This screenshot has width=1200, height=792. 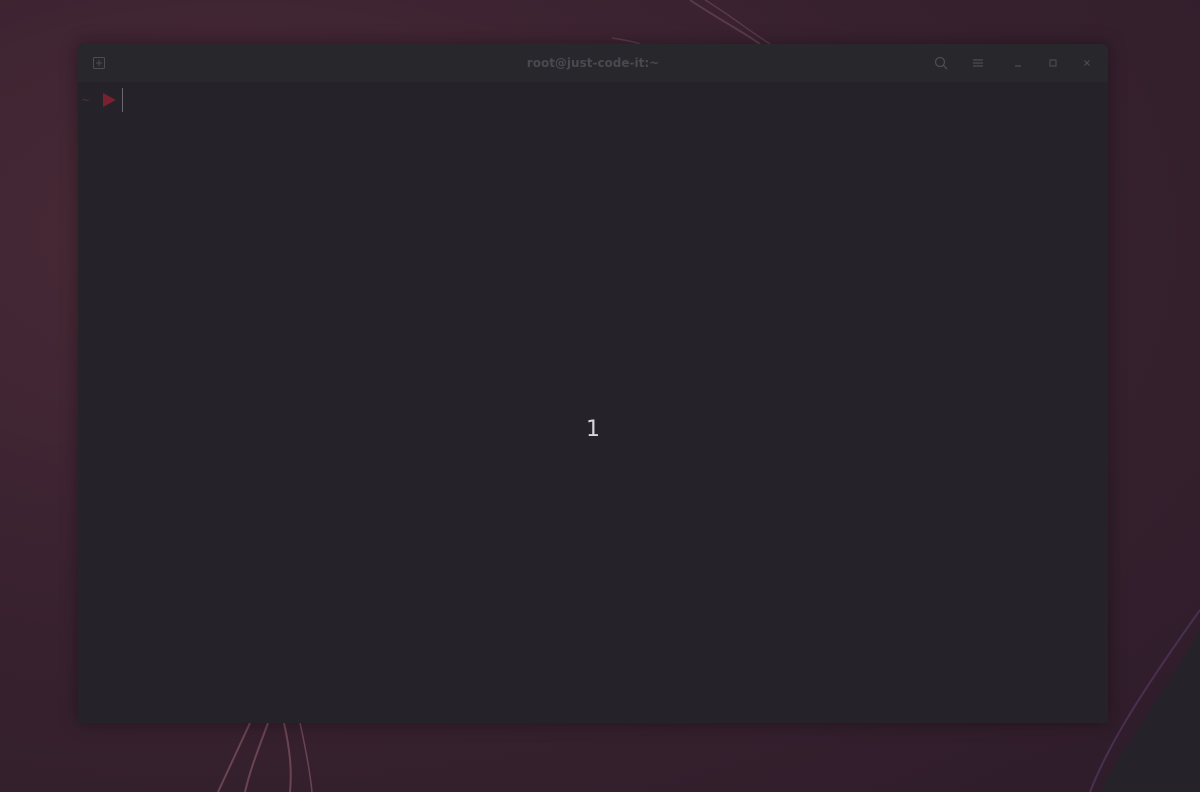 I want to click on shell-prompt: ~, so click(x=103, y=100).